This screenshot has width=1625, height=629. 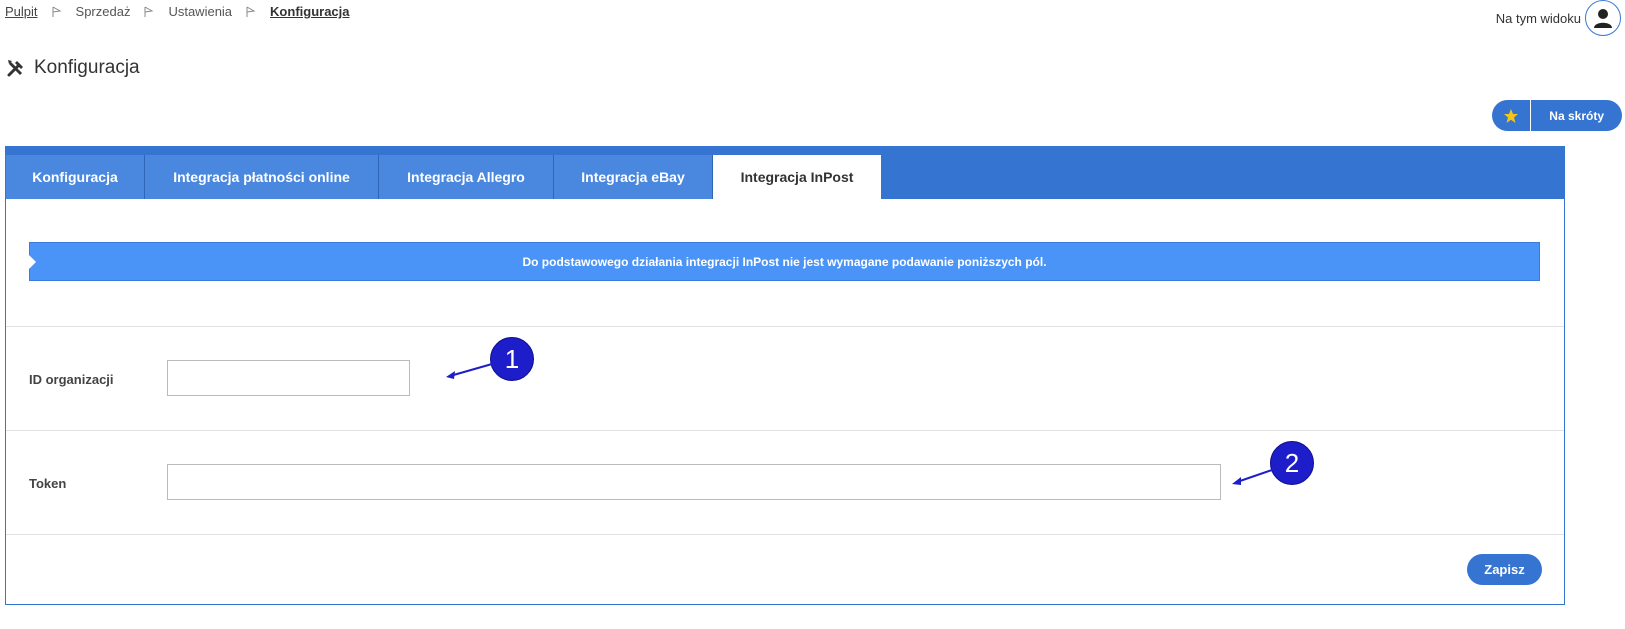 I want to click on tools-icon, so click(x=15, y=68).